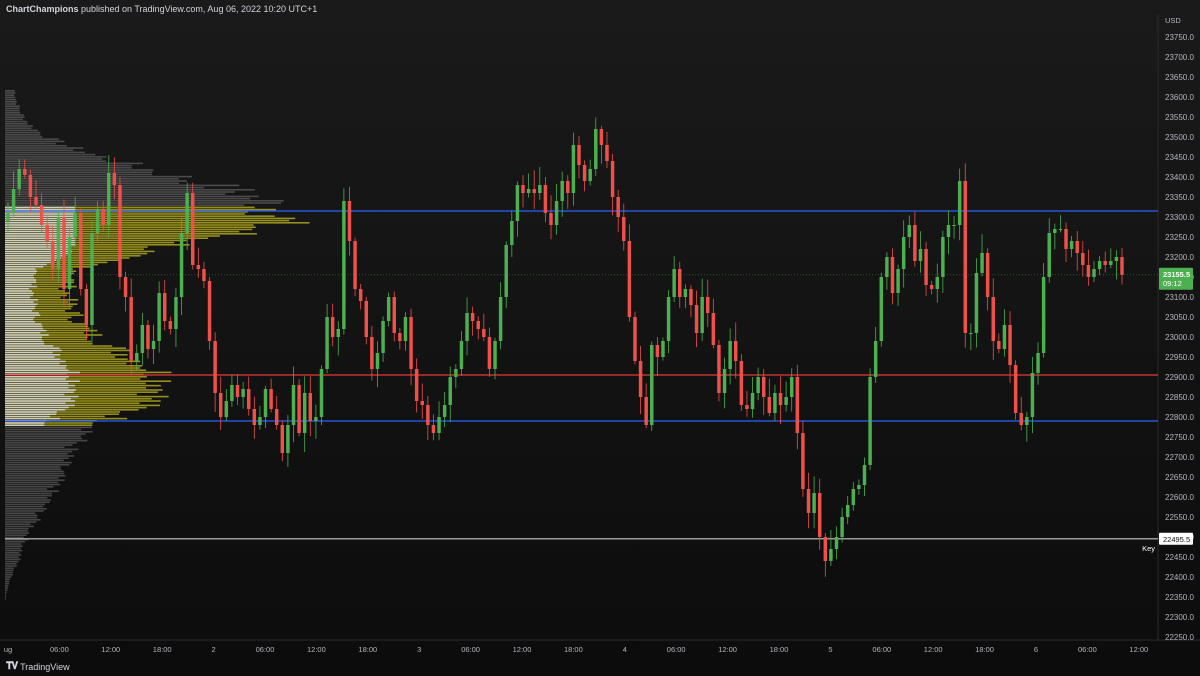 This screenshot has width=1200, height=676. What do you see at coordinates (38, 666) in the screenshot?
I see `tradingview-brand: 𝐓𝐕 TradingView` at bounding box center [38, 666].